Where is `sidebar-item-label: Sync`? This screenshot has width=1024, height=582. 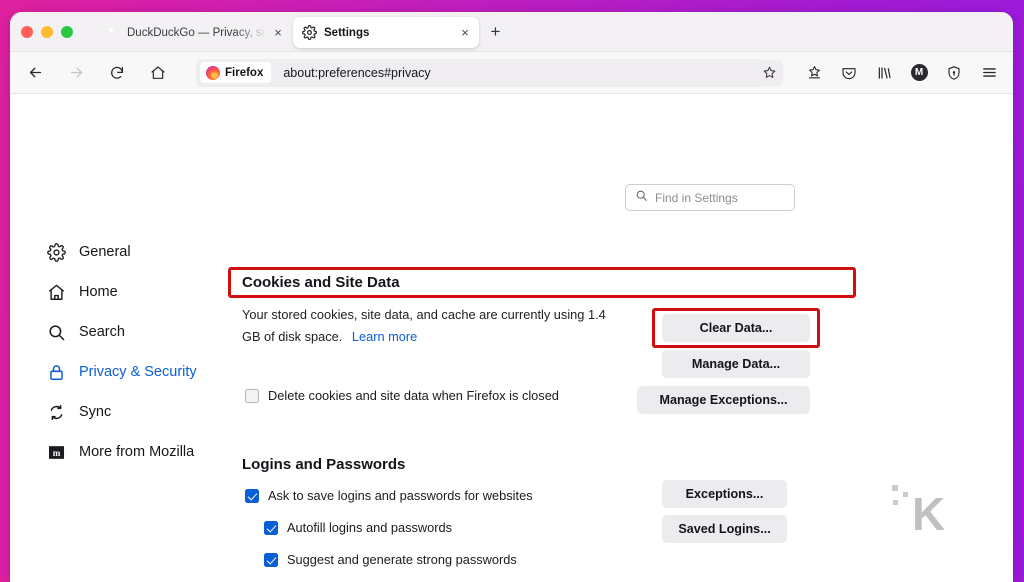
sidebar-item-label: Sync is located at coordinates (95, 412).